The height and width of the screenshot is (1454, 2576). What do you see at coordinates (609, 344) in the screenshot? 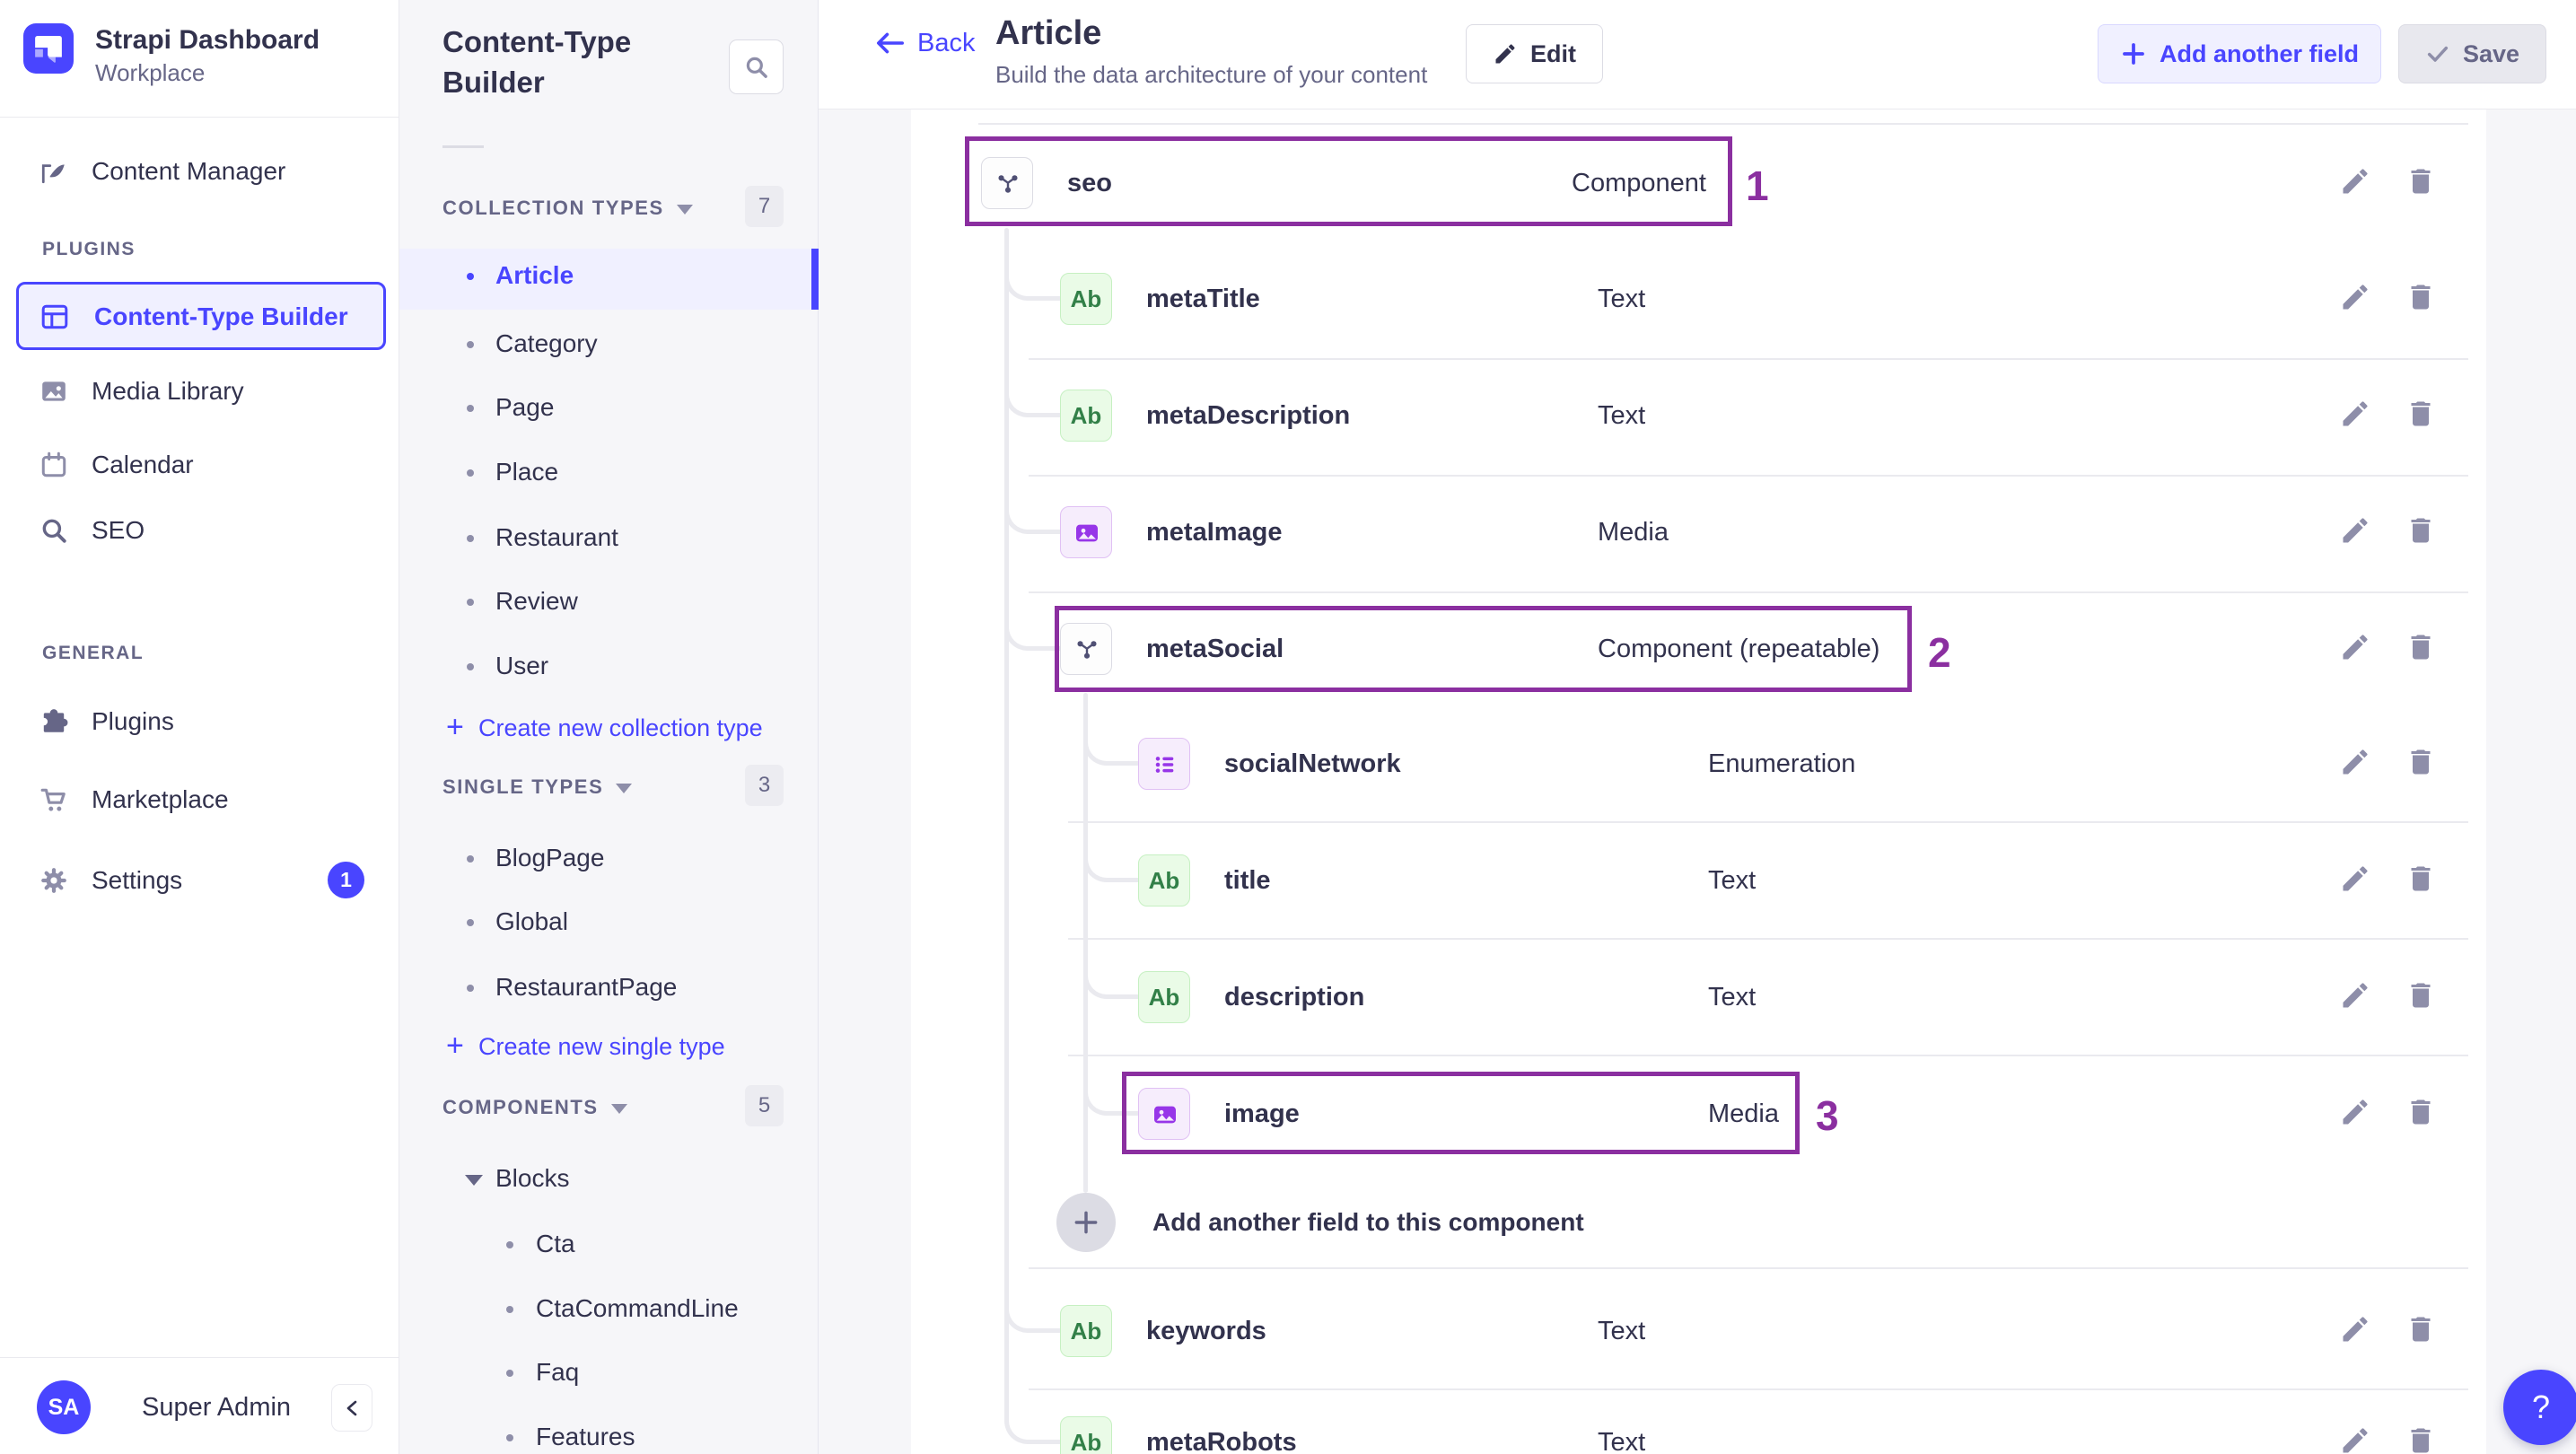
I see `collection-type-category: Category` at bounding box center [609, 344].